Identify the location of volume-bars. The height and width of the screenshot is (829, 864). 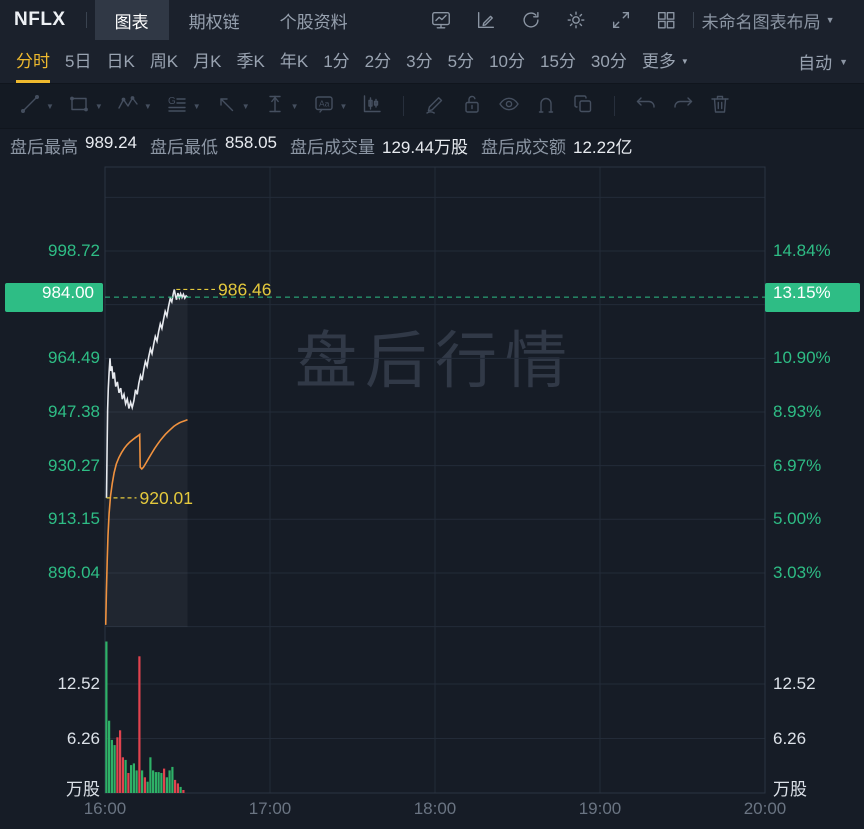
(145, 717).